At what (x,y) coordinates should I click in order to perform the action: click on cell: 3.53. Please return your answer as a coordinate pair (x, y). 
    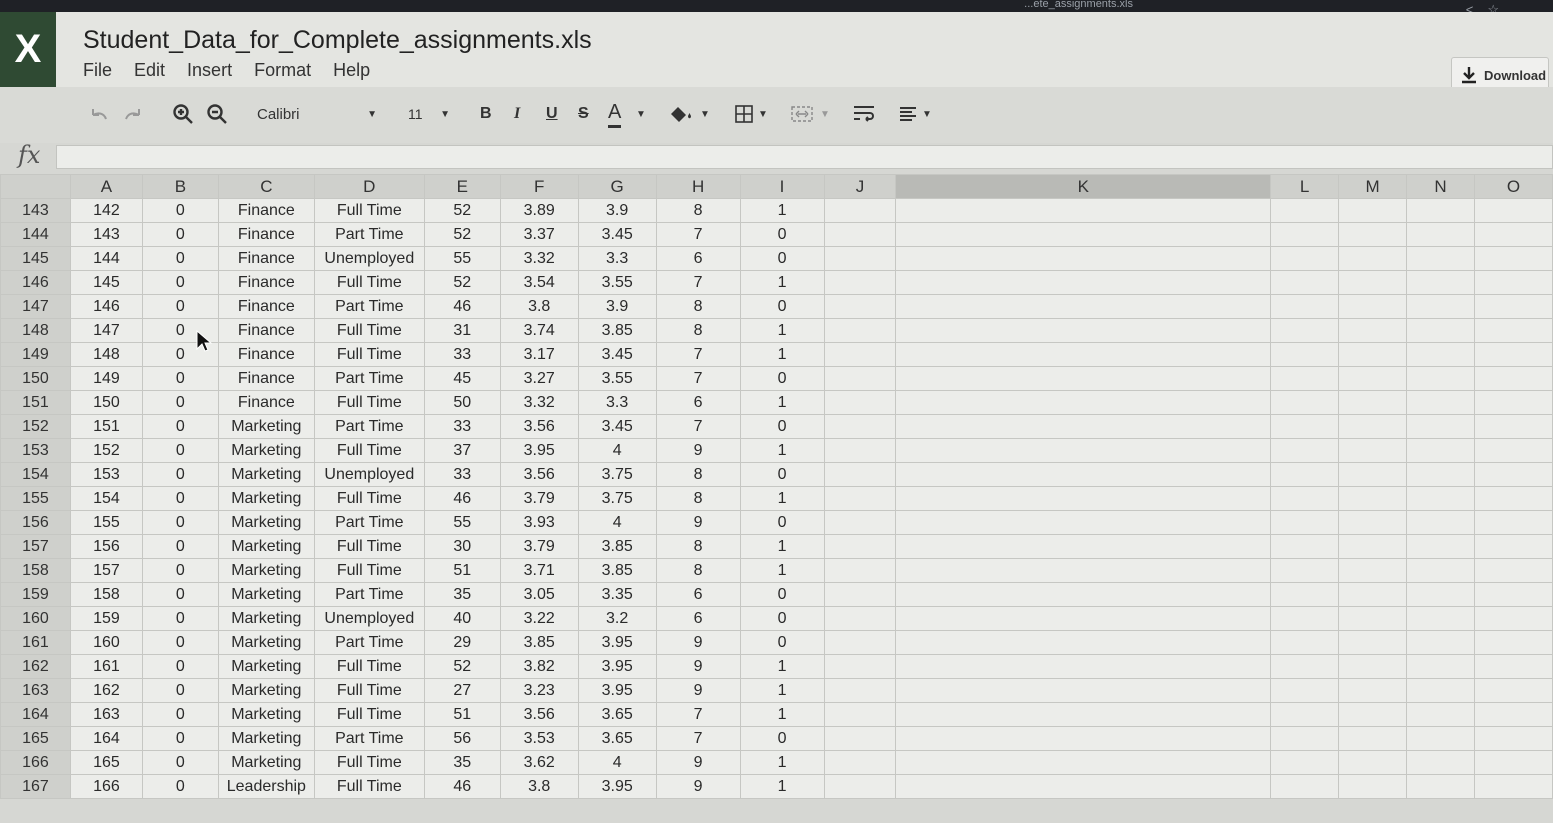
    Looking at the image, I should click on (539, 738).